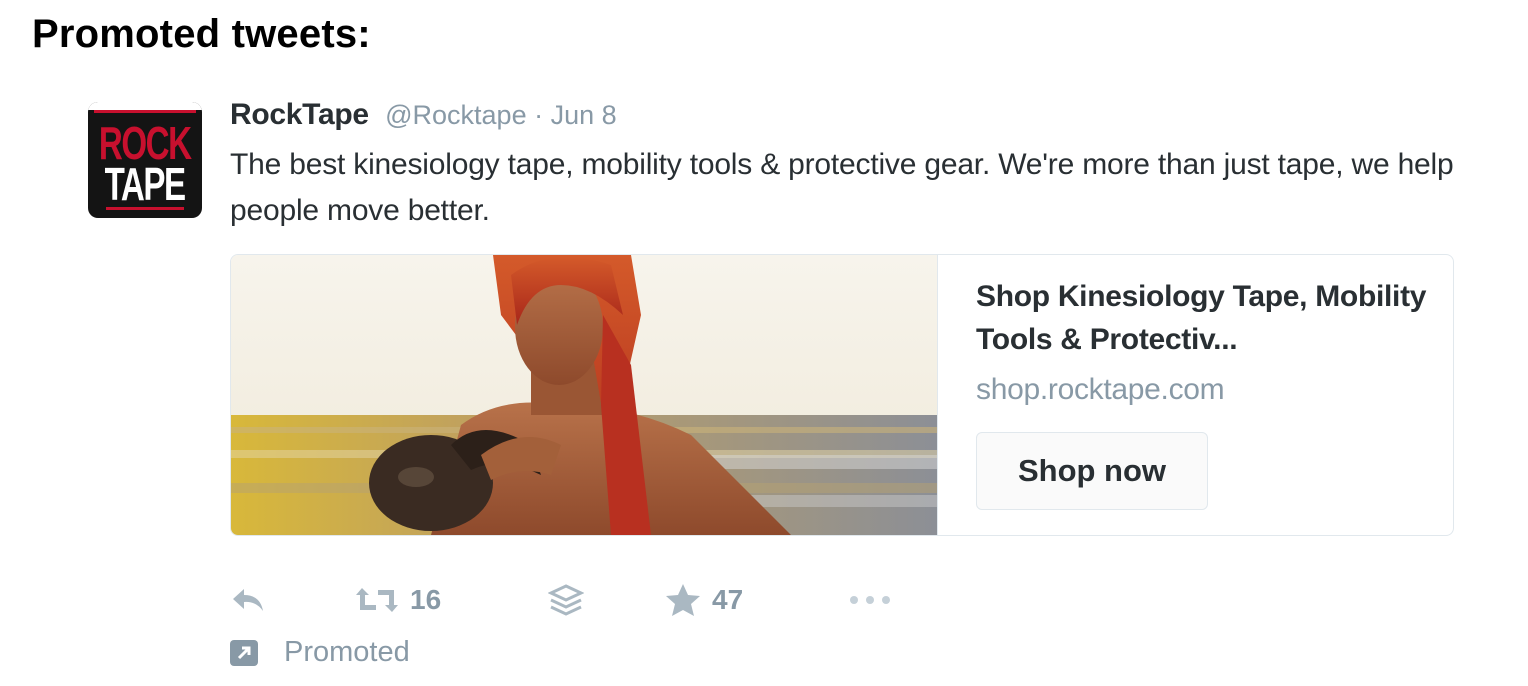  Describe the element at coordinates (201, 34) in the screenshot. I see `page-heading: Promoted tweets:` at that location.